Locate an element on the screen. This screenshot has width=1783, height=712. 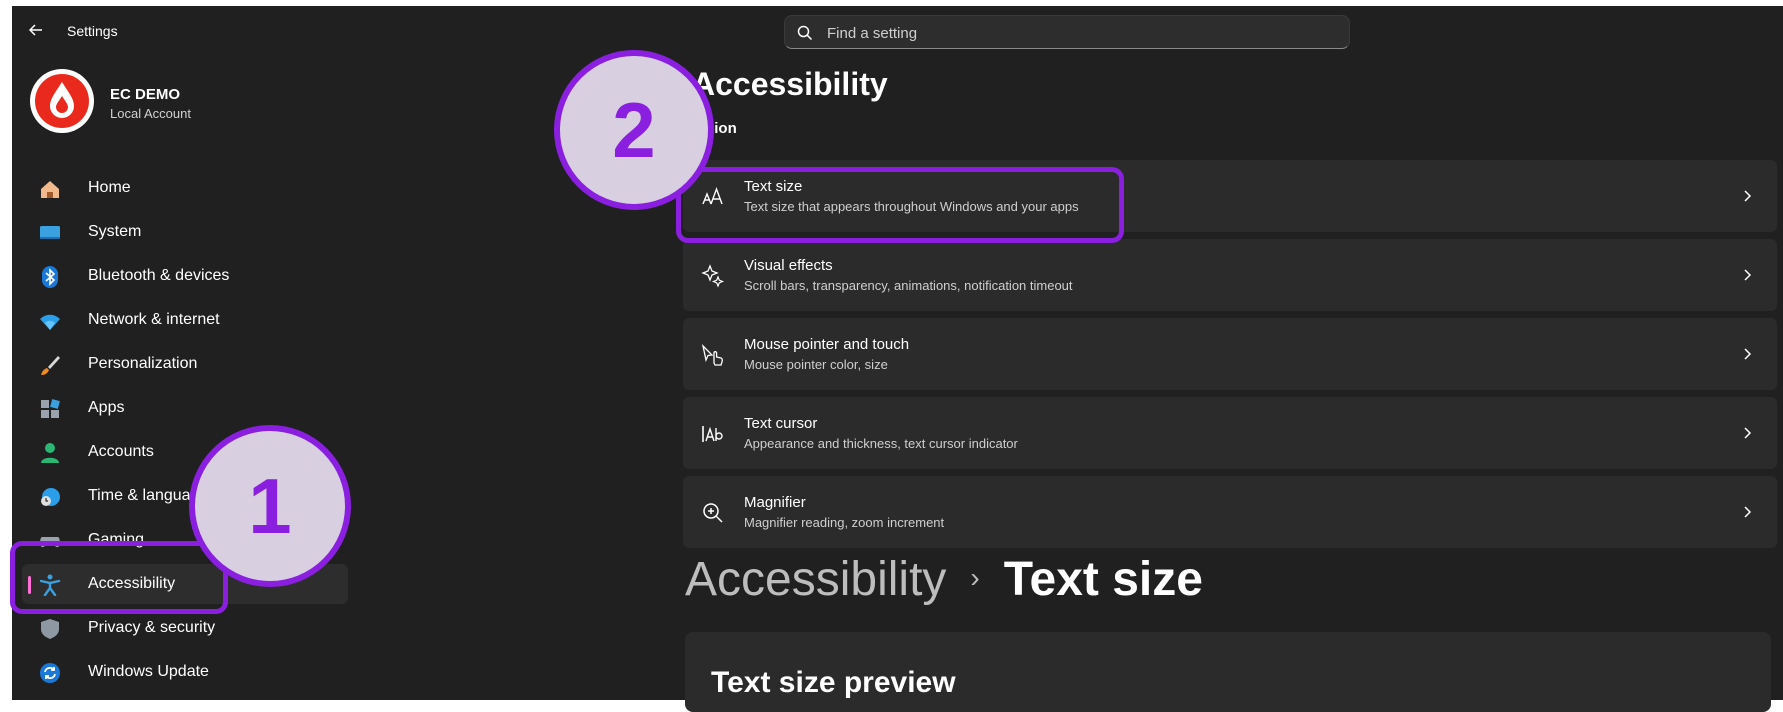
sidebar-item-privacy: Privacy & security is located at coordinates (185, 628).